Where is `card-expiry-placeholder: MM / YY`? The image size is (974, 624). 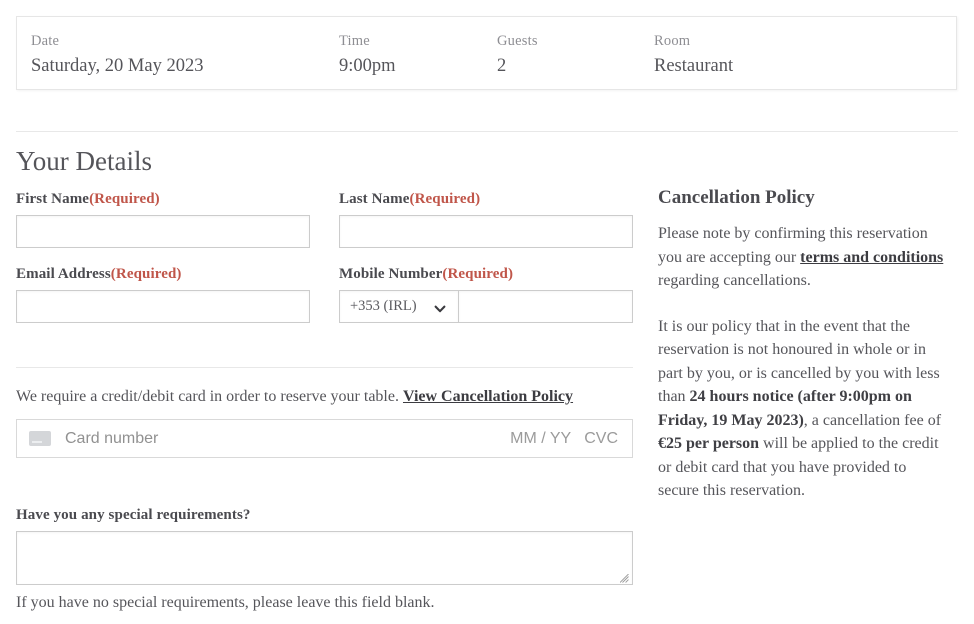 card-expiry-placeholder: MM / YY is located at coordinates (541, 438).